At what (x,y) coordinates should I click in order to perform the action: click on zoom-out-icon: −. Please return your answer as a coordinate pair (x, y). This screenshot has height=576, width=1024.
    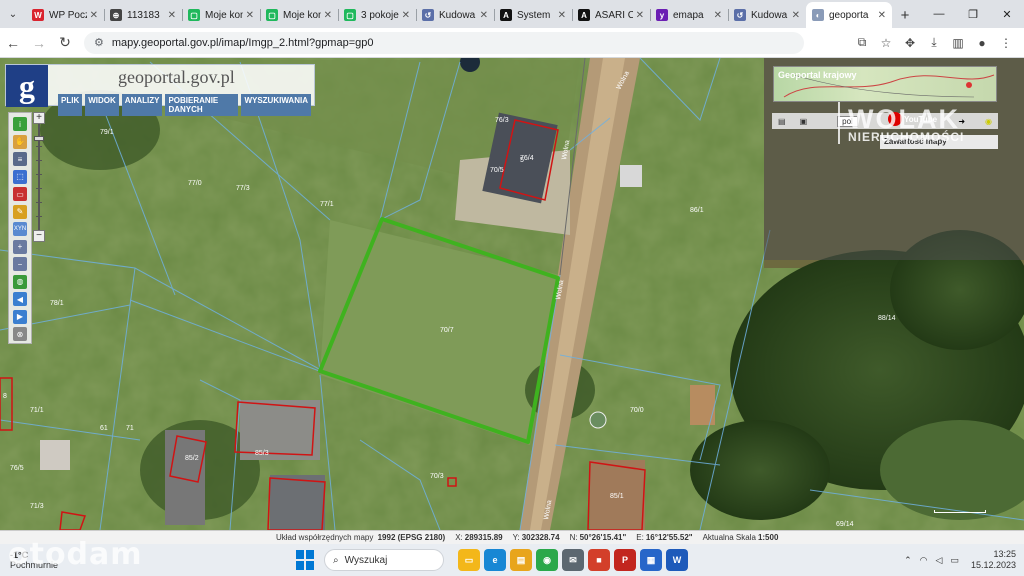
    Looking at the image, I should click on (20, 264).